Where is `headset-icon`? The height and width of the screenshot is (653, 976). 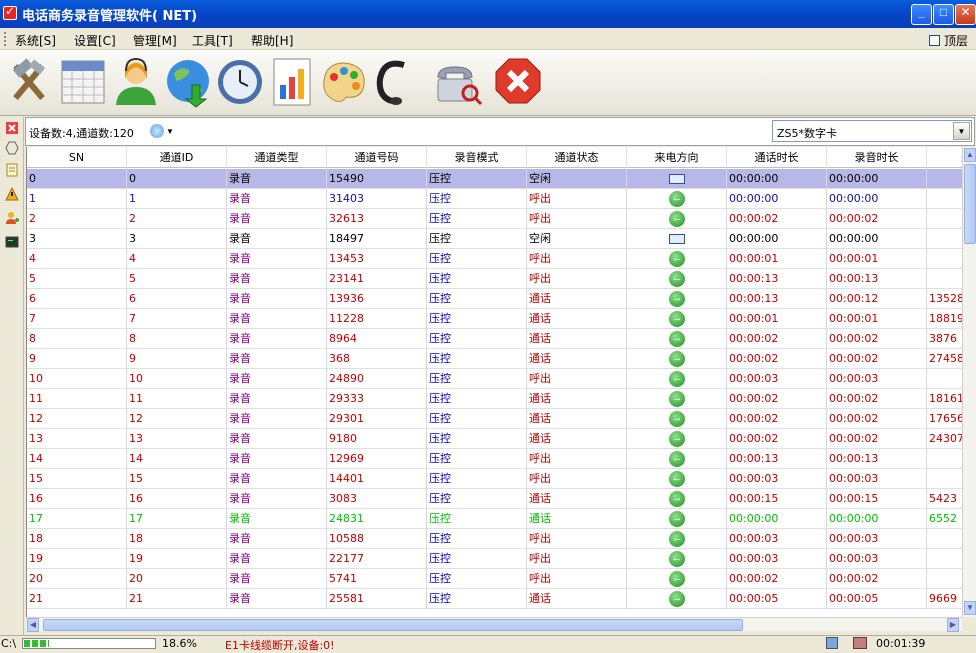
headset-icon is located at coordinates (396, 82).